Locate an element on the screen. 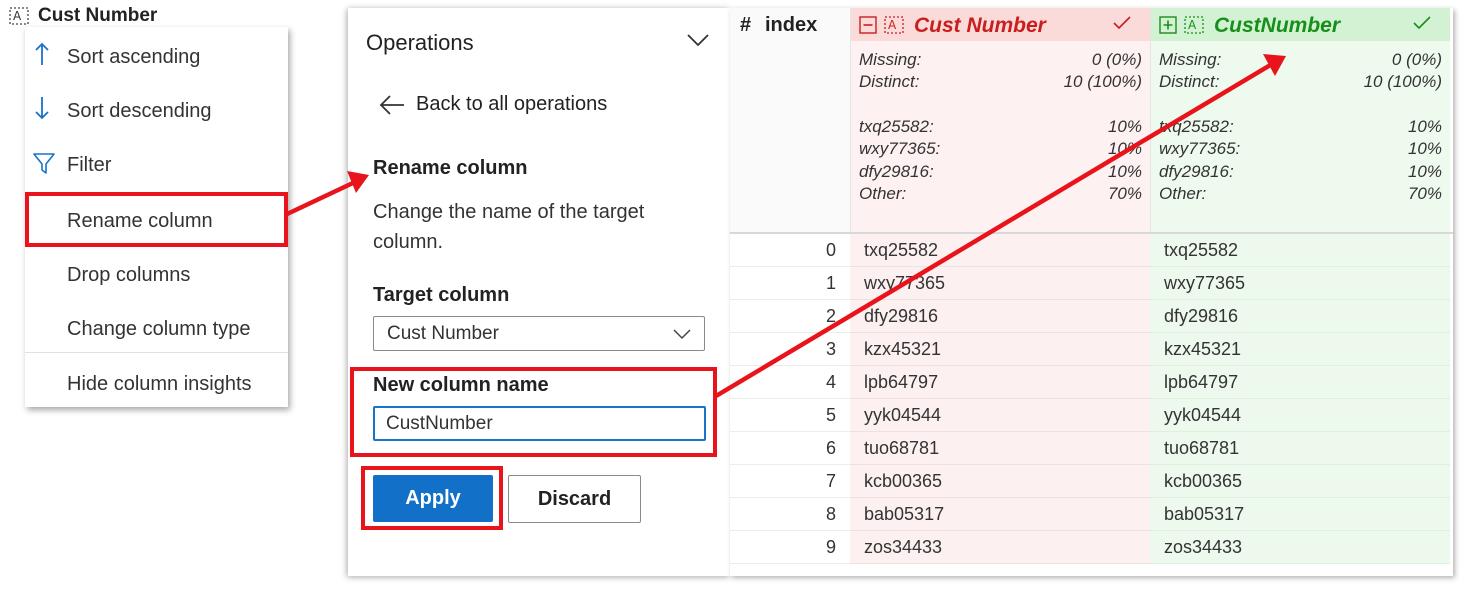  removed-column-cell: dfy29816 is located at coordinates (1000, 316).